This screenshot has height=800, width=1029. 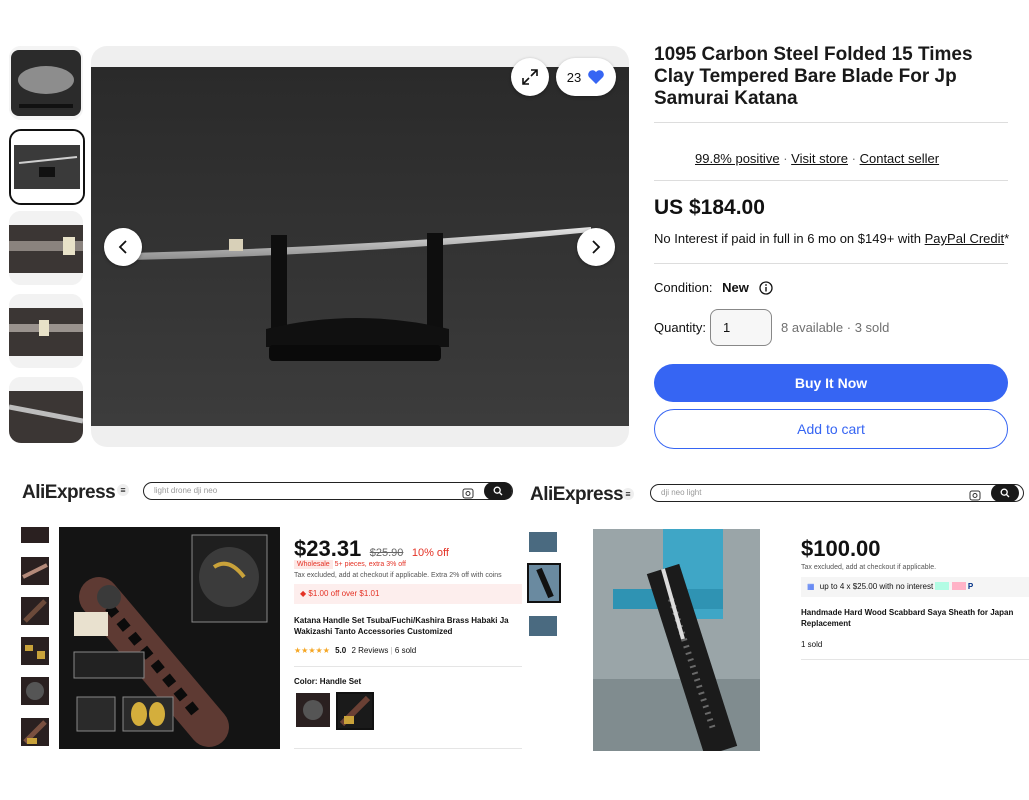 What do you see at coordinates (958, 586) in the screenshot?
I see `klarna-icon` at bounding box center [958, 586].